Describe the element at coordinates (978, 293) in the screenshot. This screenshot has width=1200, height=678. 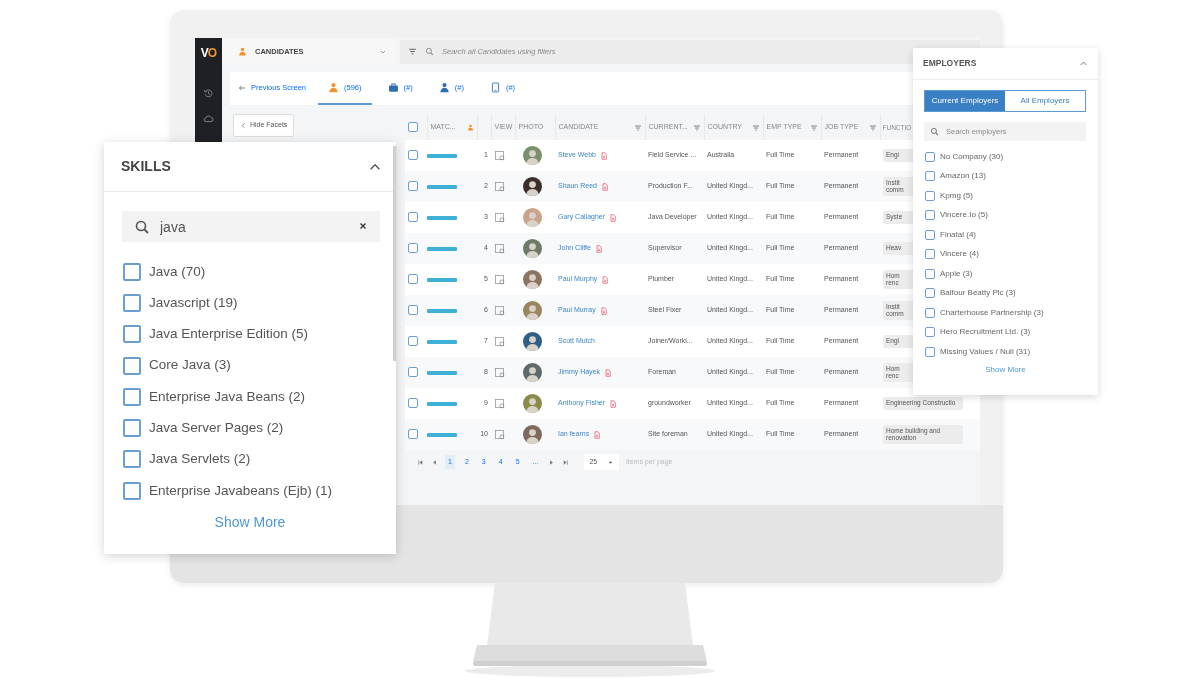
I see `option-label: Balfour Beatty Plc (3)` at that location.